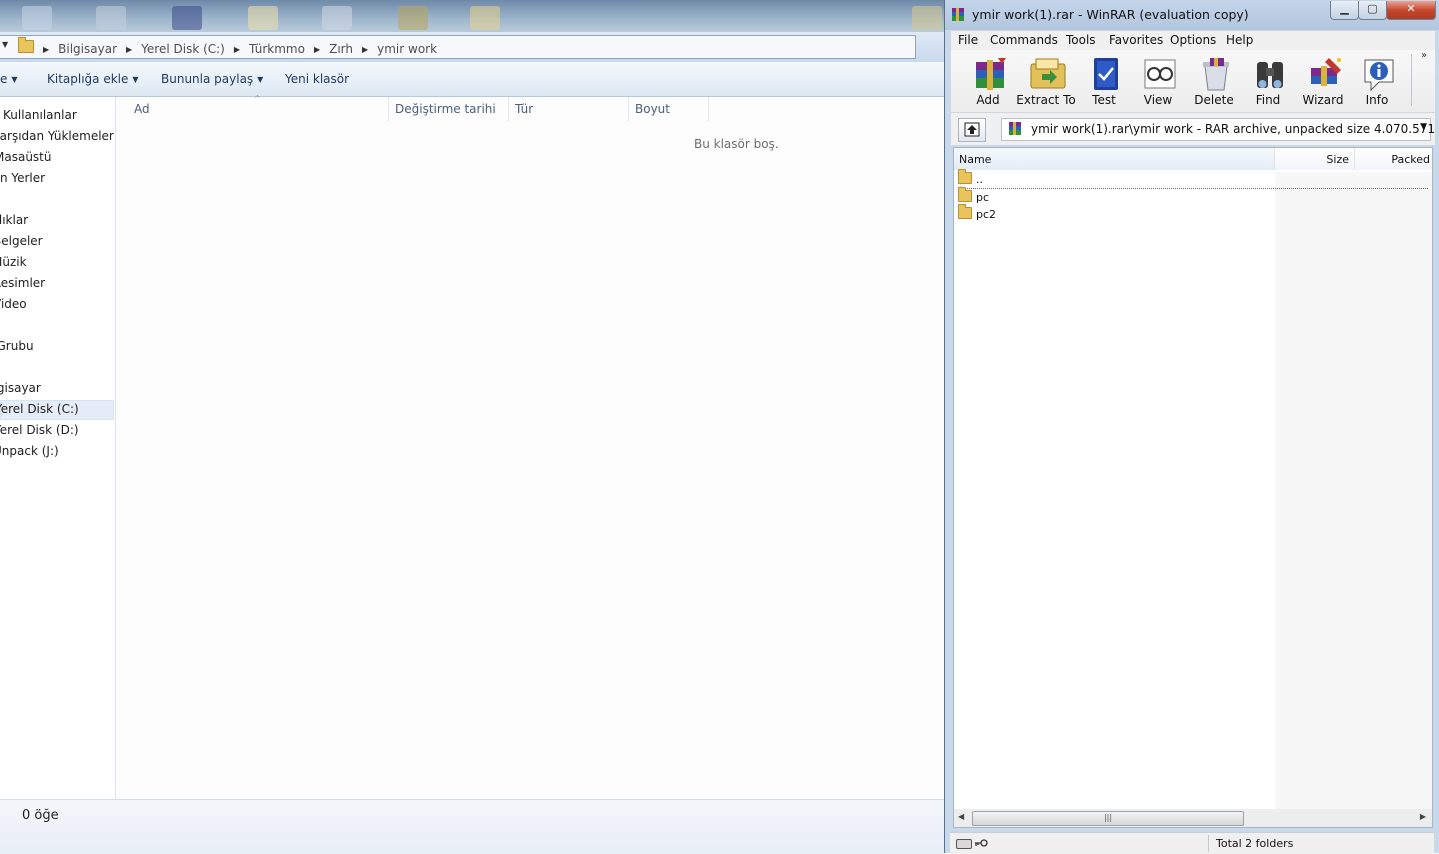 The width and height of the screenshot is (1439, 854). What do you see at coordinates (958, 14) in the screenshot?
I see `winrar-app-icon` at bounding box center [958, 14].